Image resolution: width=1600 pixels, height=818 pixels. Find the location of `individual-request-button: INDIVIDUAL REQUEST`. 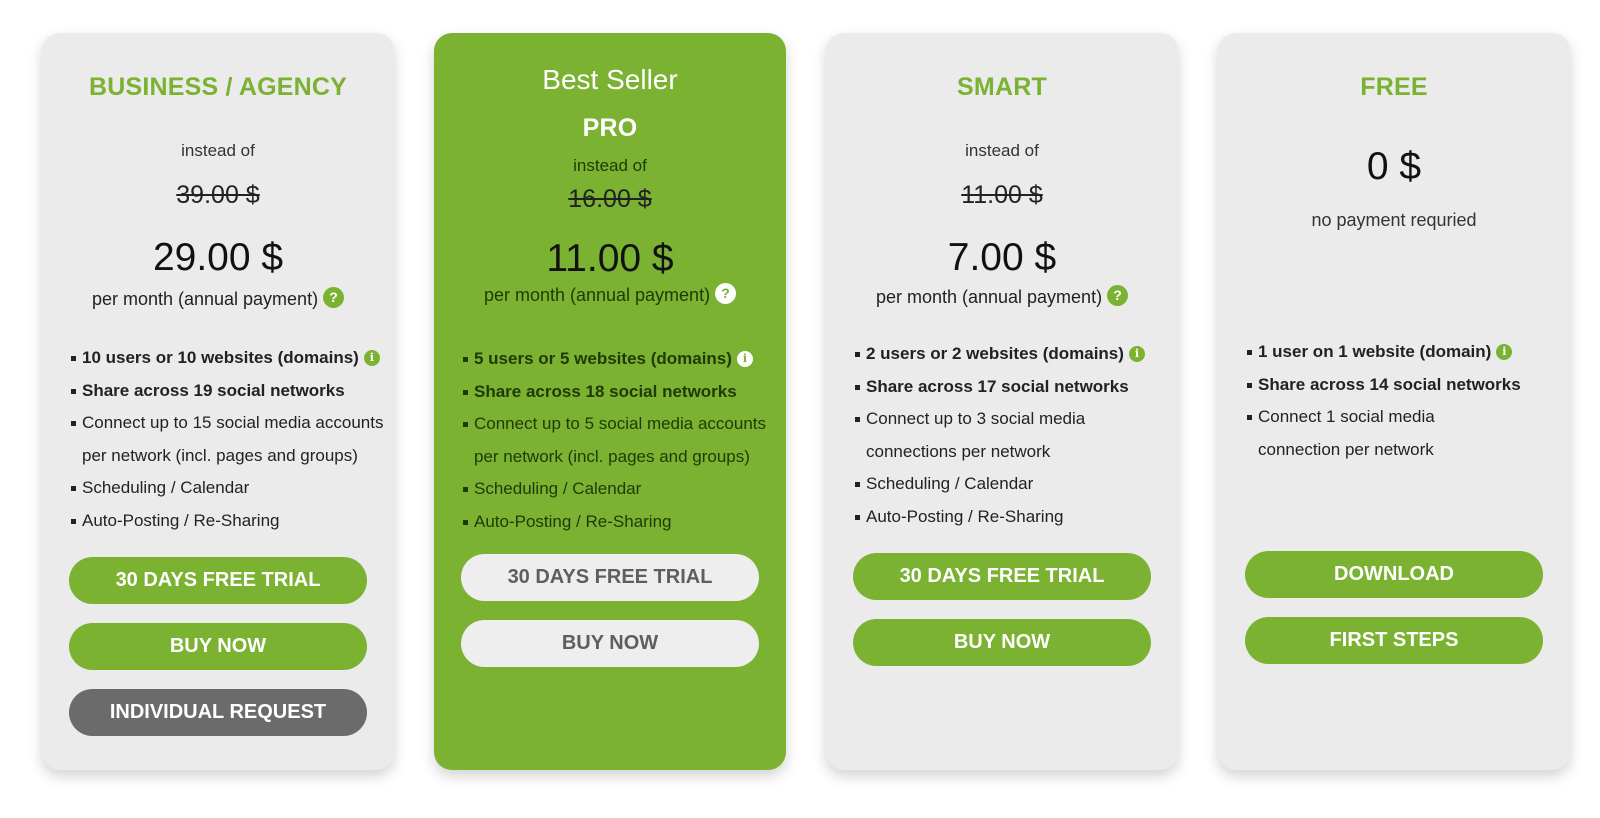

individual-request-button: INDIVIDUAL REQUEST is located at coordinates (218, 712).